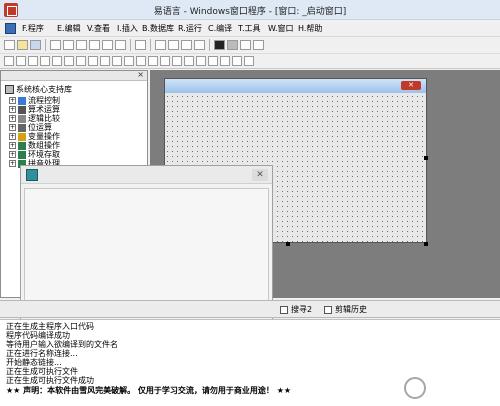  What do you see at coordinates (22, 154) in the screenshot?
I see `env-icon` at bounding box center [22, 154].